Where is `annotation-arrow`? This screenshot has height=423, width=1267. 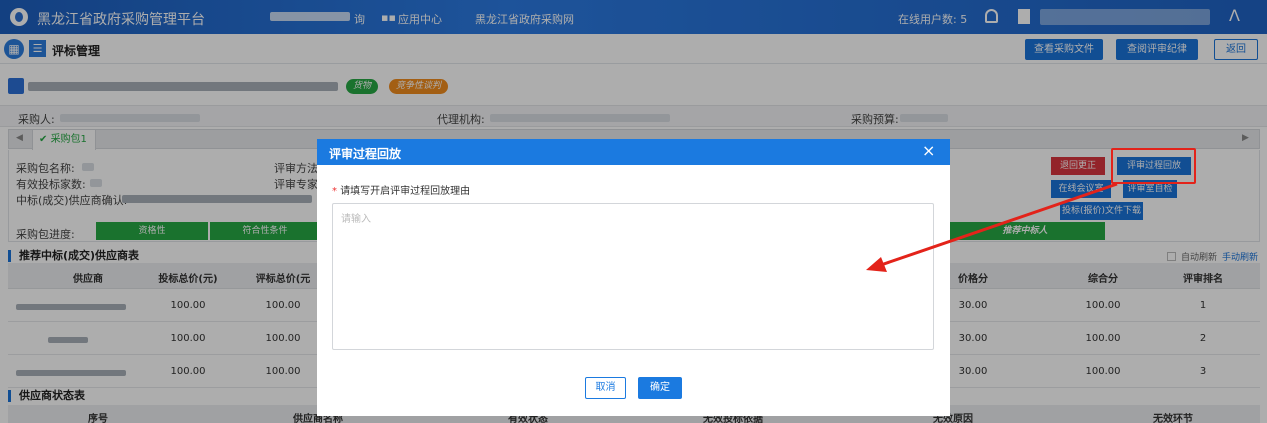
annotation-arrow is located at coordinates (992, 227).